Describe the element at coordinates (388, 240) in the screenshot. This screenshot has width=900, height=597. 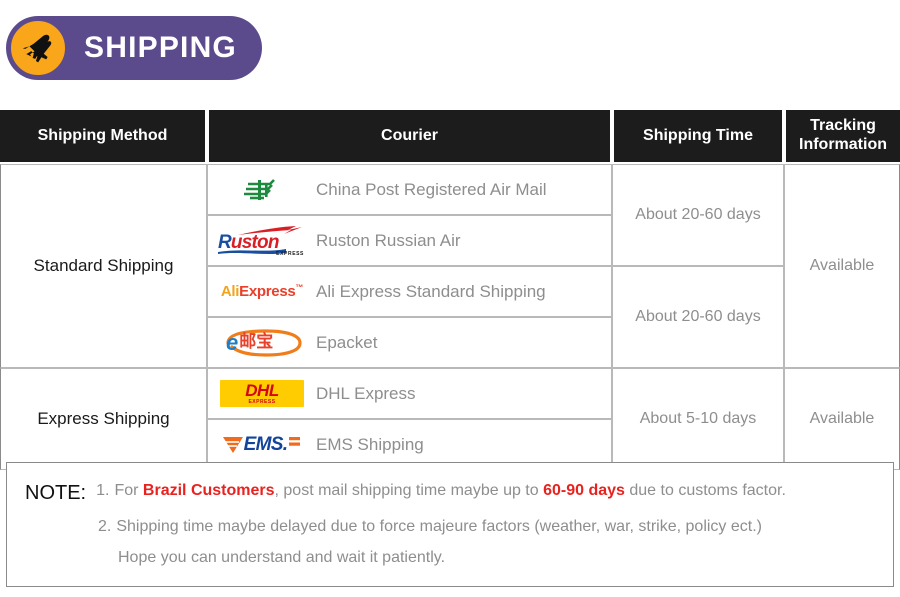
I see `courier-name: Ruston Russian Air` at that location.